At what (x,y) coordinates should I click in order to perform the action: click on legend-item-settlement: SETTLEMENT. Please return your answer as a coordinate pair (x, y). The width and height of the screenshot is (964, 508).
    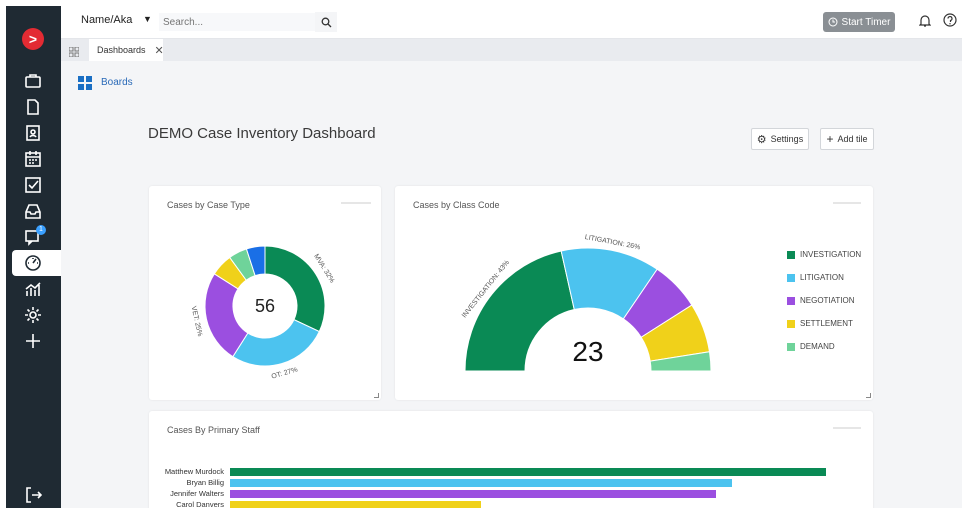
    Looking at the image, I should click on (820, 323).